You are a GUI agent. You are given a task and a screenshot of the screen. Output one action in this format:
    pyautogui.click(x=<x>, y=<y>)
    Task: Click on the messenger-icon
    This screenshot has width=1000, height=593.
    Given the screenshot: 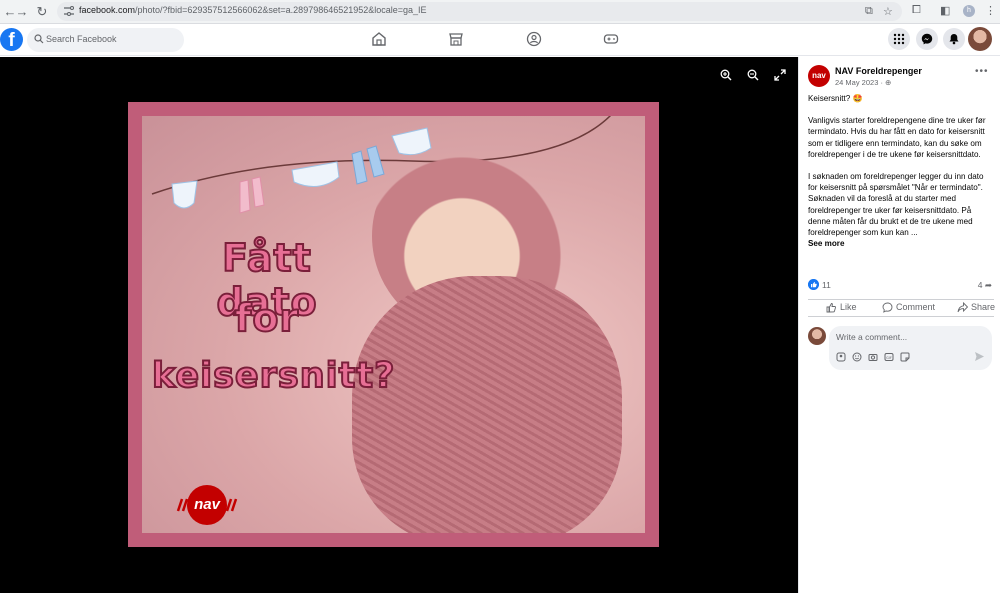 What is the action you would take?
    pyautogui.click(x=927, y=39)
    